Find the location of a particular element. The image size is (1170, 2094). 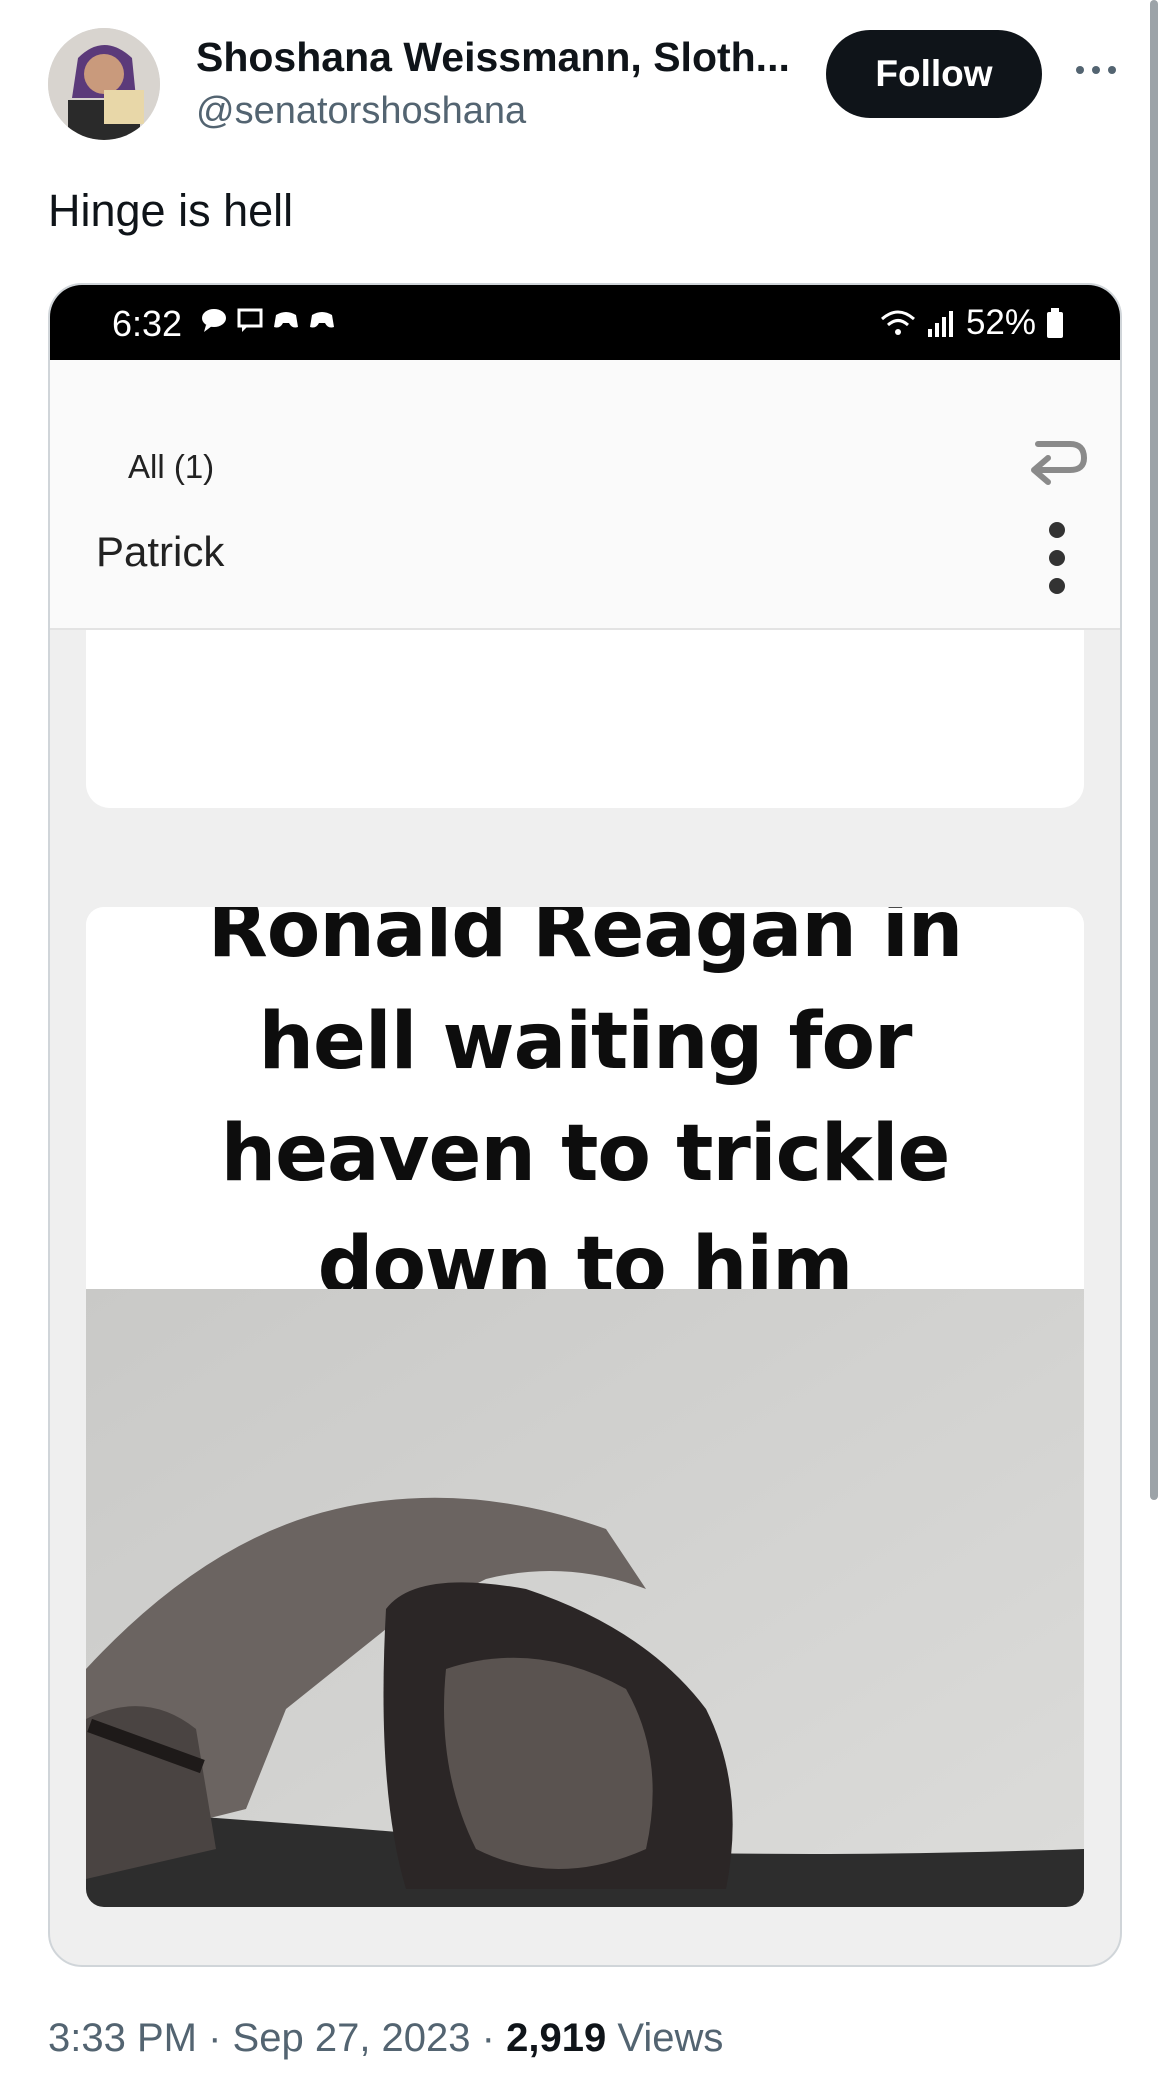

scrollbar is located at coordinates (1154, 750).